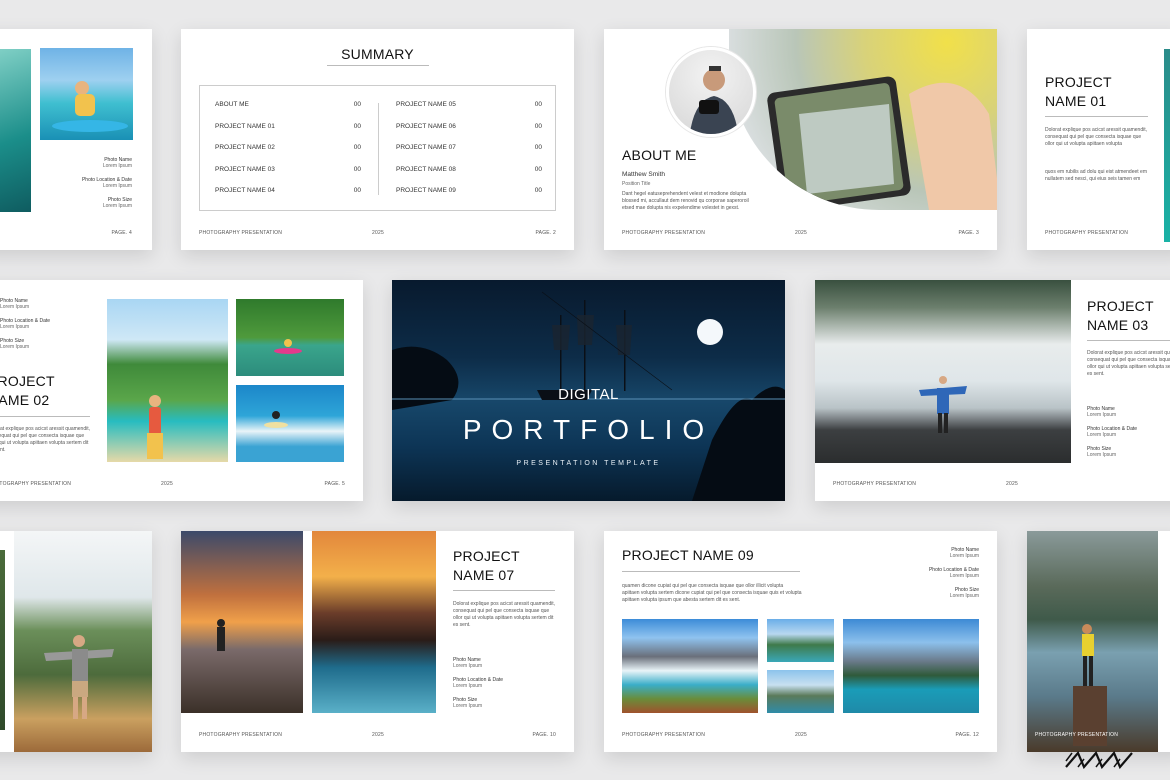  What do you see at coordinates (426, 169) in the screenshot?
I see `summary-item-label: PROJECT NAME 08` at bounding box center [426, 169].